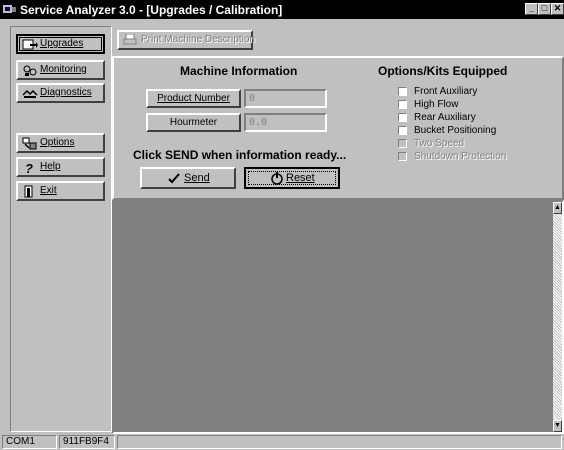 This screenshot has height=450, width=564. Describe the element at coordinates (455, 130) in the screenshot. I see `checkbox-label: Bucket Positioning` at that location.